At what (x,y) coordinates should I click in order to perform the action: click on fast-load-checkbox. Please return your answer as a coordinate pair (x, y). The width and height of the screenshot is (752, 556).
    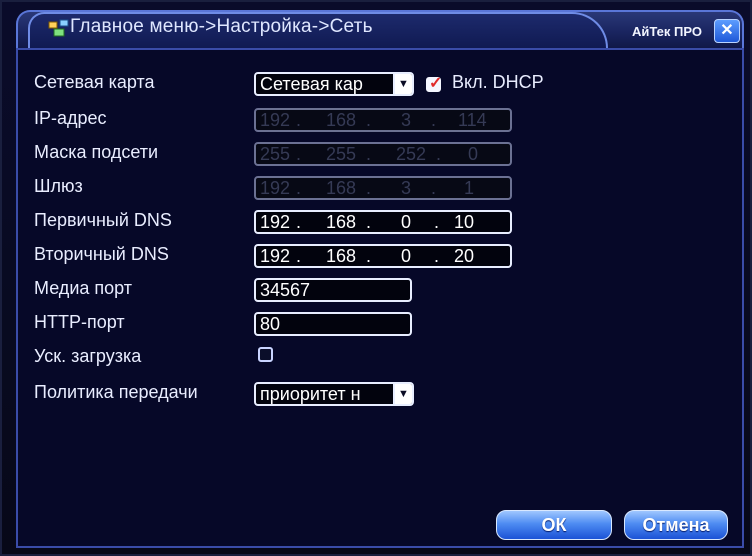
    Looking at the image, I should click on (265, 354).